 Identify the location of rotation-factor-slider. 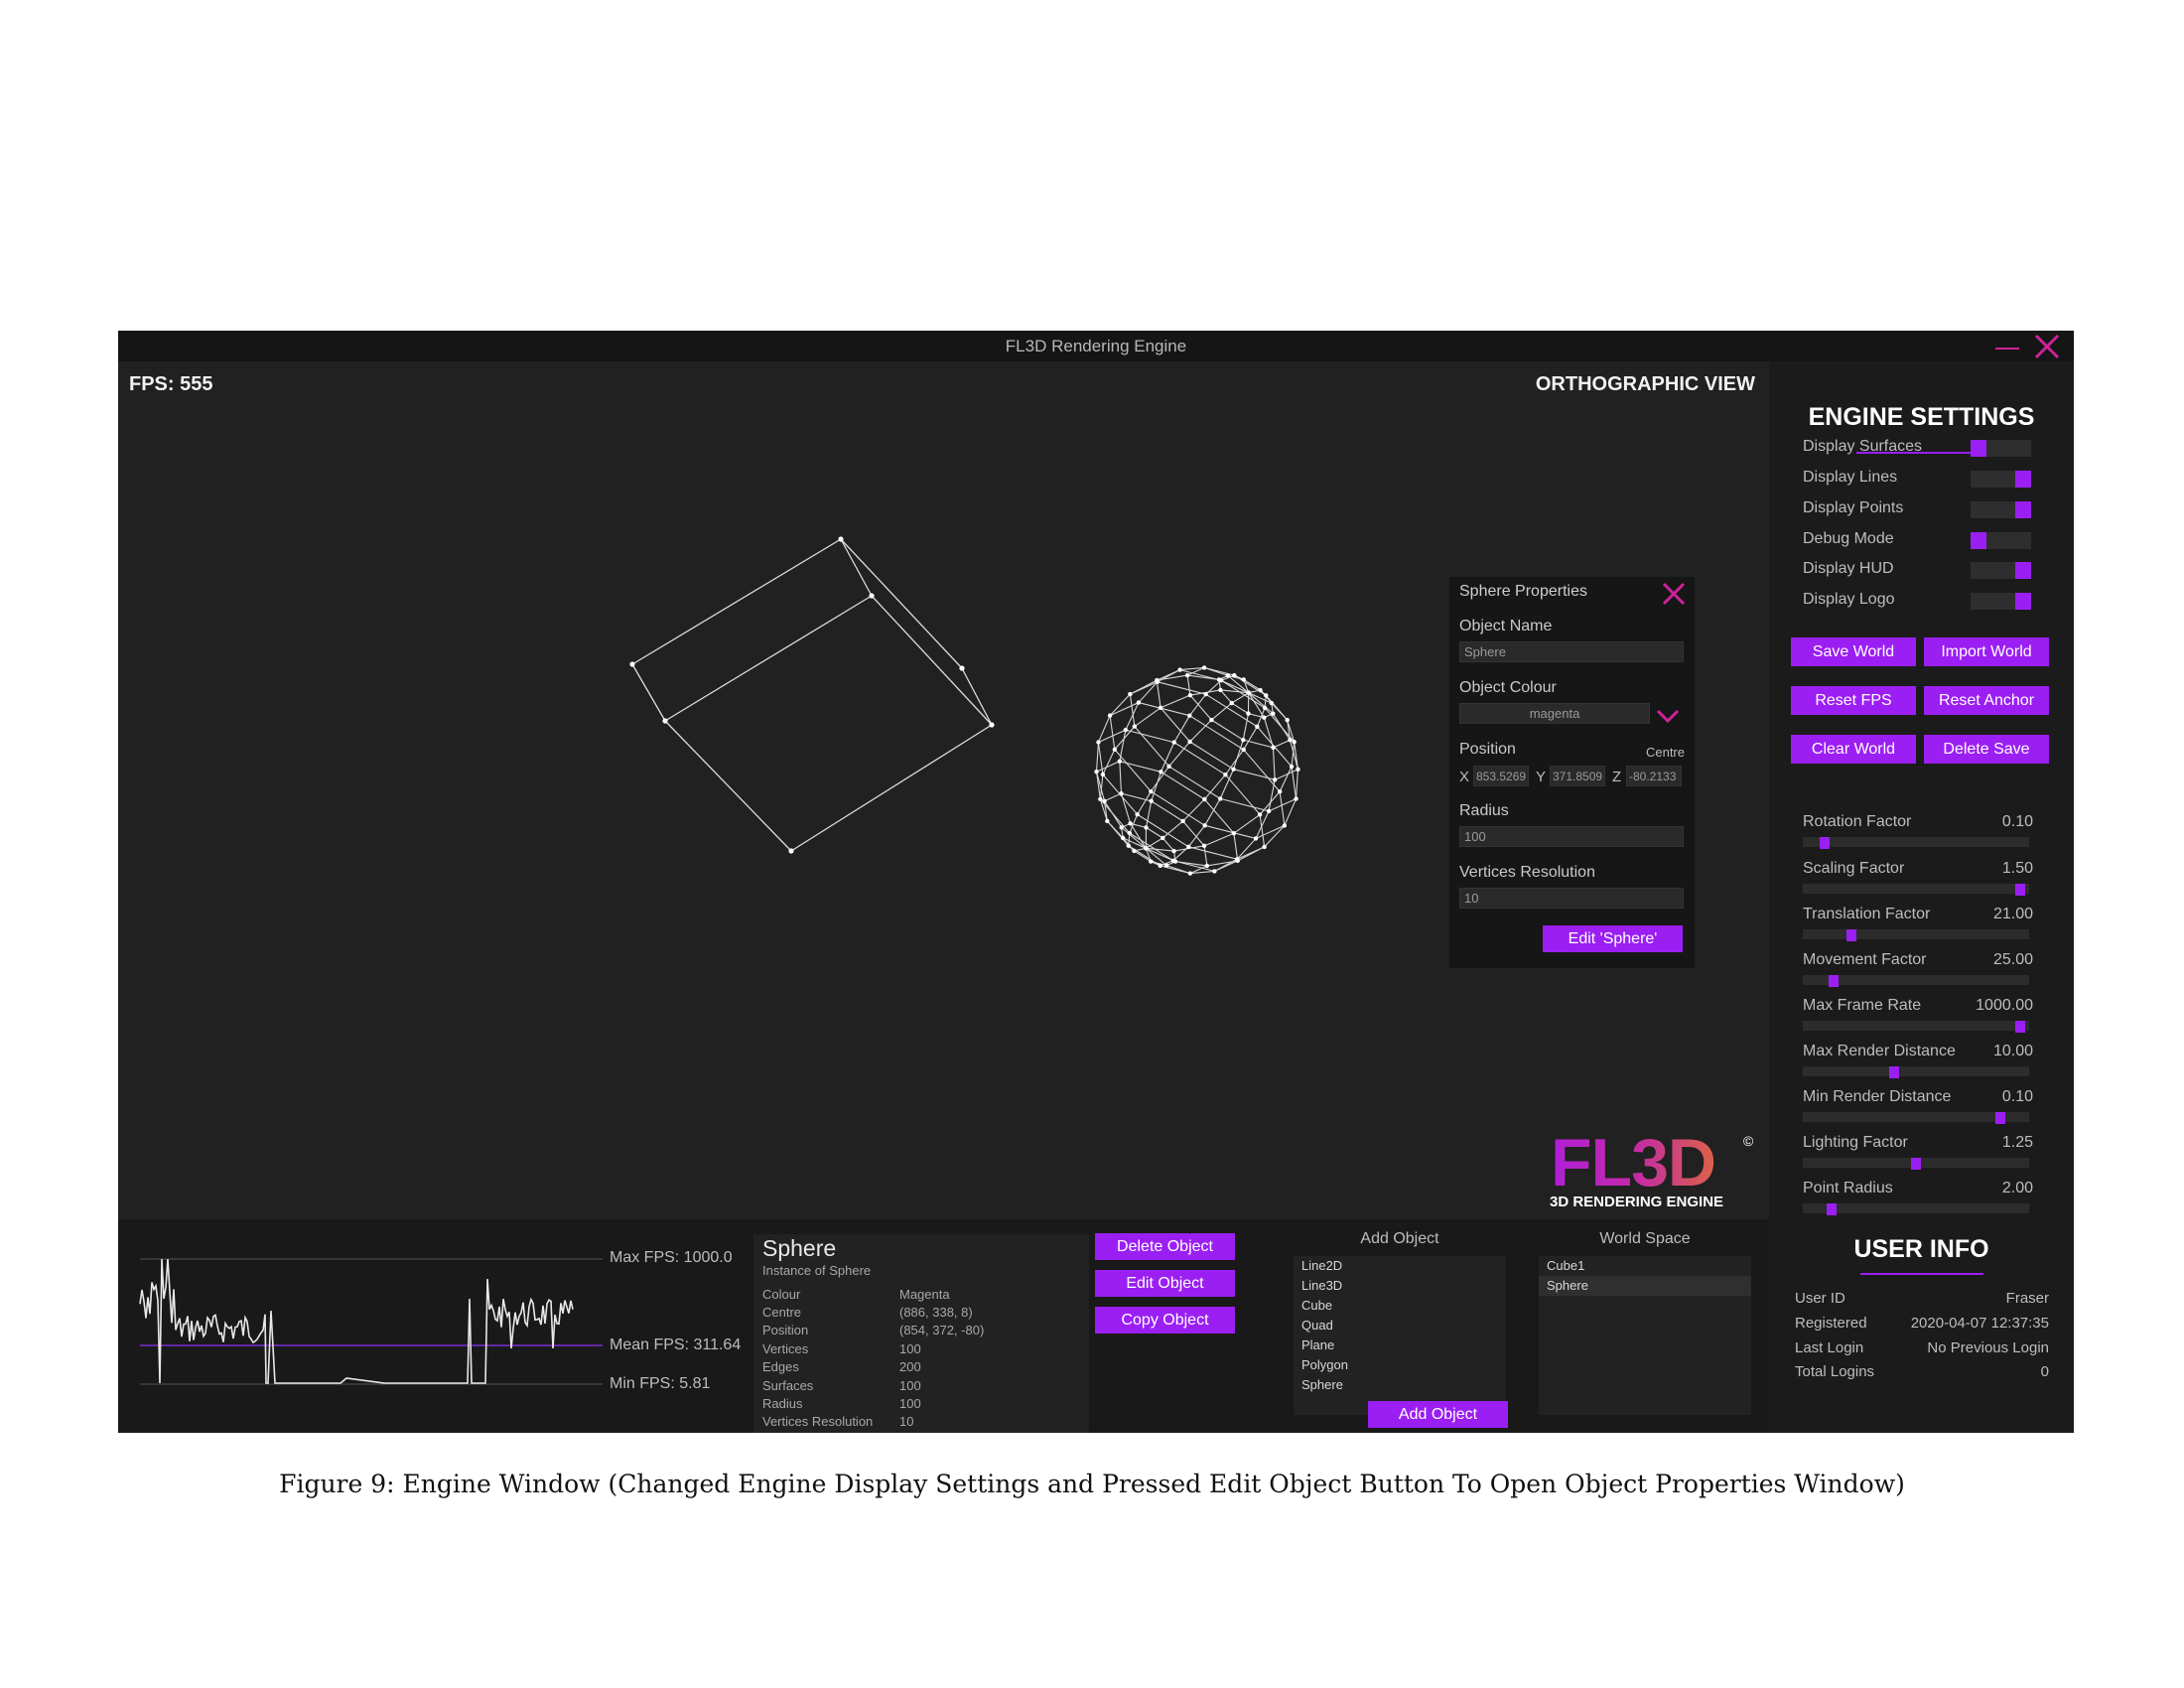
(1916, 843).